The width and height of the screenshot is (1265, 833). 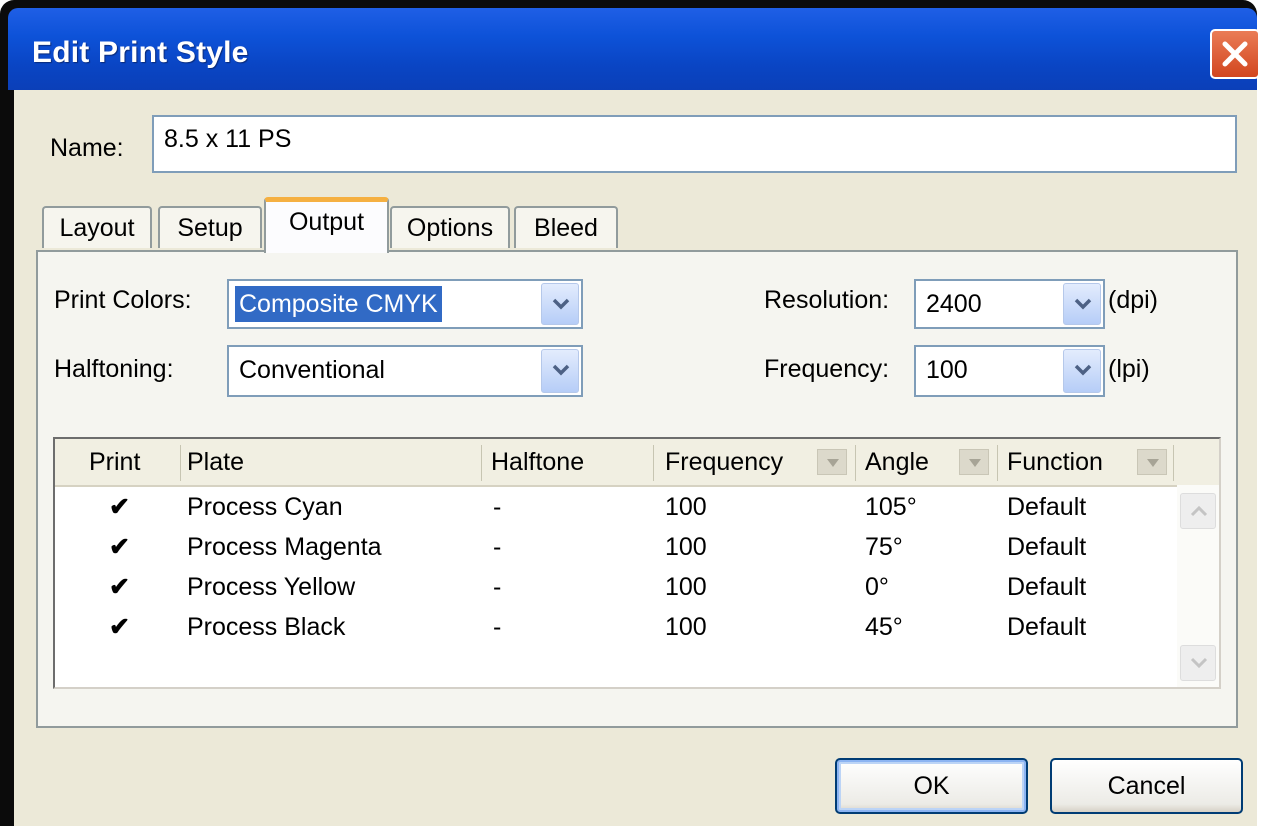 I want to click on scroll-up-button, so click(x=1198, y=511).